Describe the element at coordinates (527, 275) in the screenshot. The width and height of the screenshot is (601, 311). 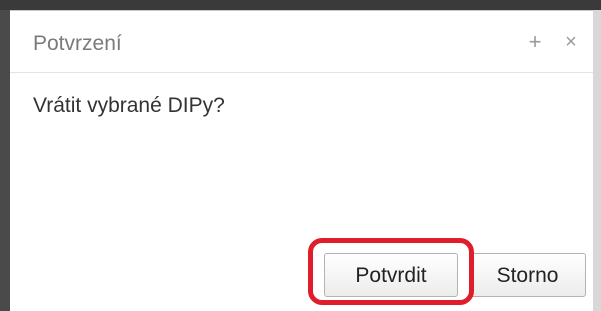
I see `cancel-button: Storno` at that location.